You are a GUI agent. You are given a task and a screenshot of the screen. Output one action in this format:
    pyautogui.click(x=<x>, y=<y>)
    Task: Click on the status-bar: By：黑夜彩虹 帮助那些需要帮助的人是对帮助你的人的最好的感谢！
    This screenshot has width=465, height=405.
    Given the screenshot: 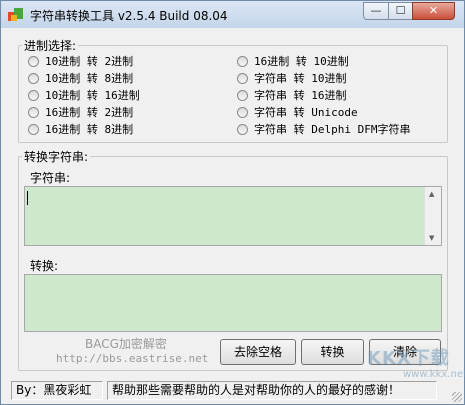 What is the action you would take?
    pyautogui.click(x=232, y=390)
    